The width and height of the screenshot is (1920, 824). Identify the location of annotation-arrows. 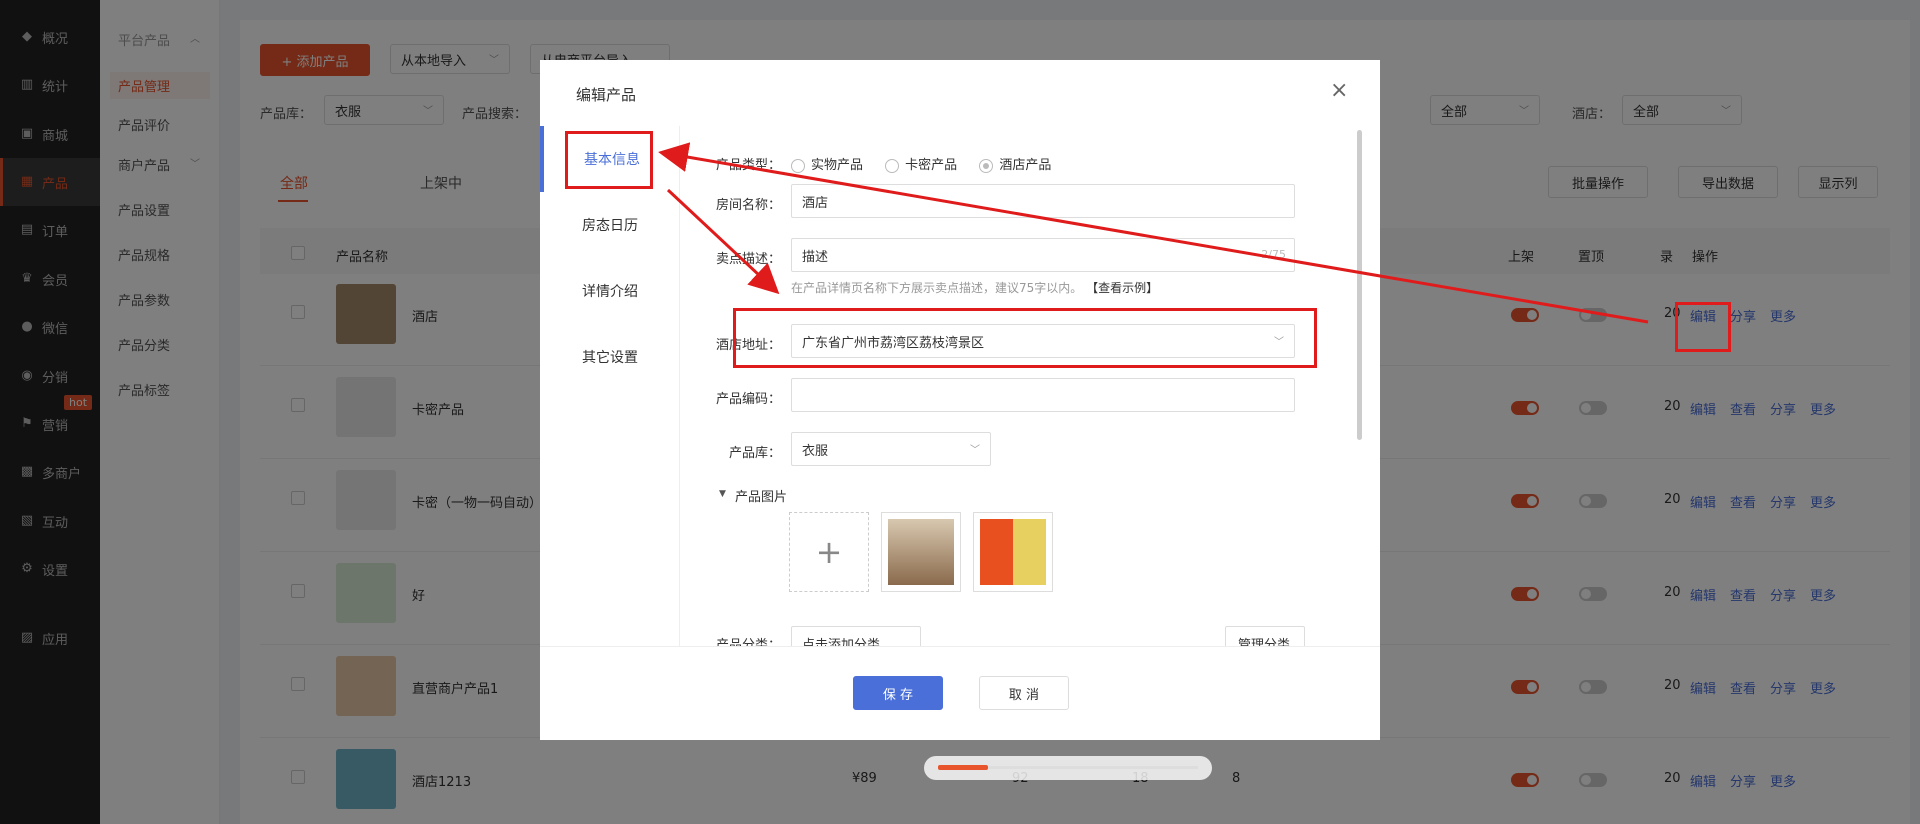
(1153, 233).